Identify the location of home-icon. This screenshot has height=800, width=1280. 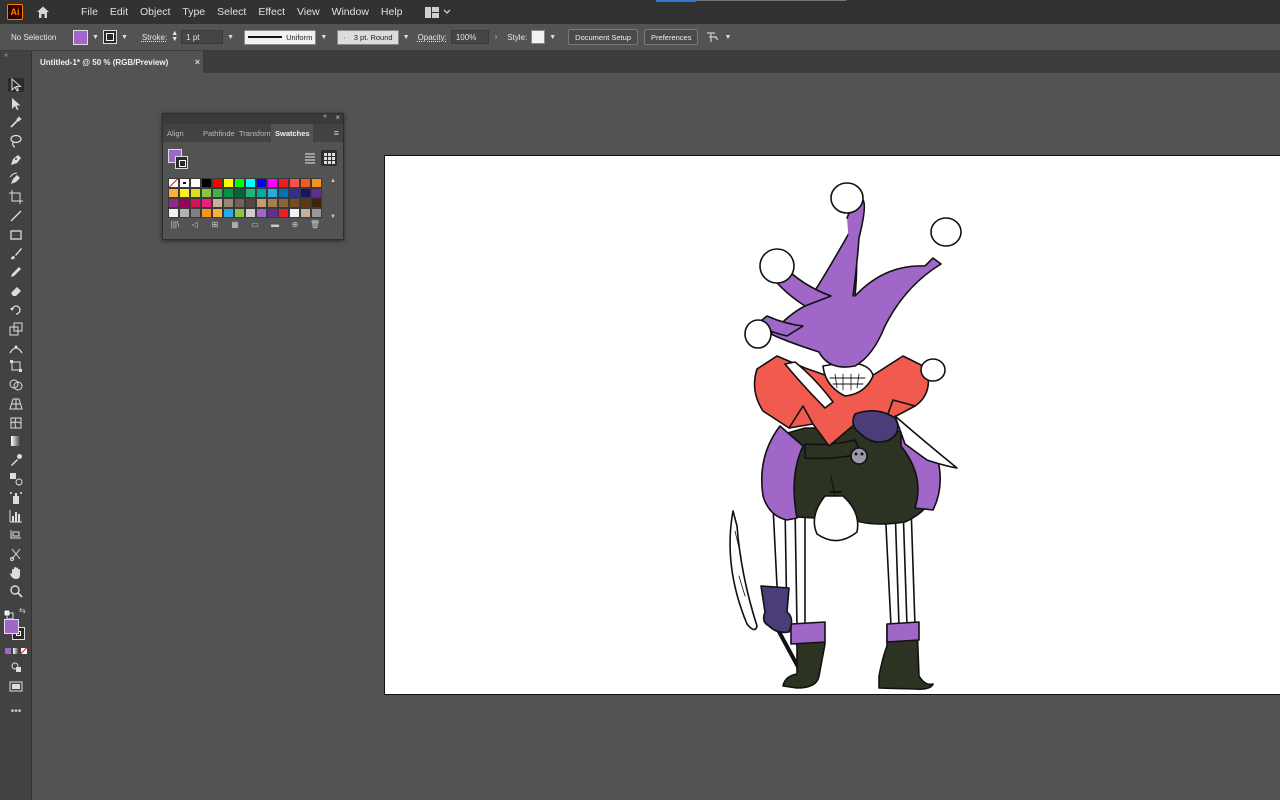
(43, 12).